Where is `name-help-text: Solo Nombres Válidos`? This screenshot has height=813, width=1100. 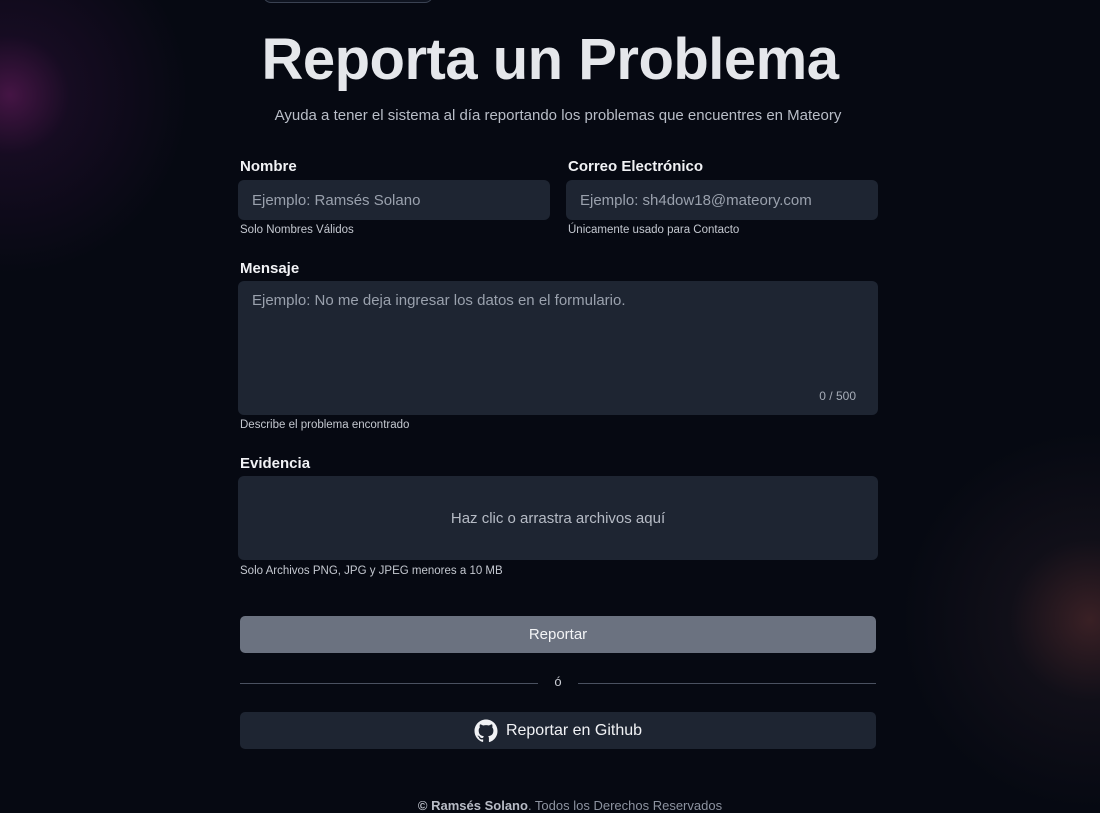 name-help-text: Solo Nombres Válidos is located at coordinates (297, 230).